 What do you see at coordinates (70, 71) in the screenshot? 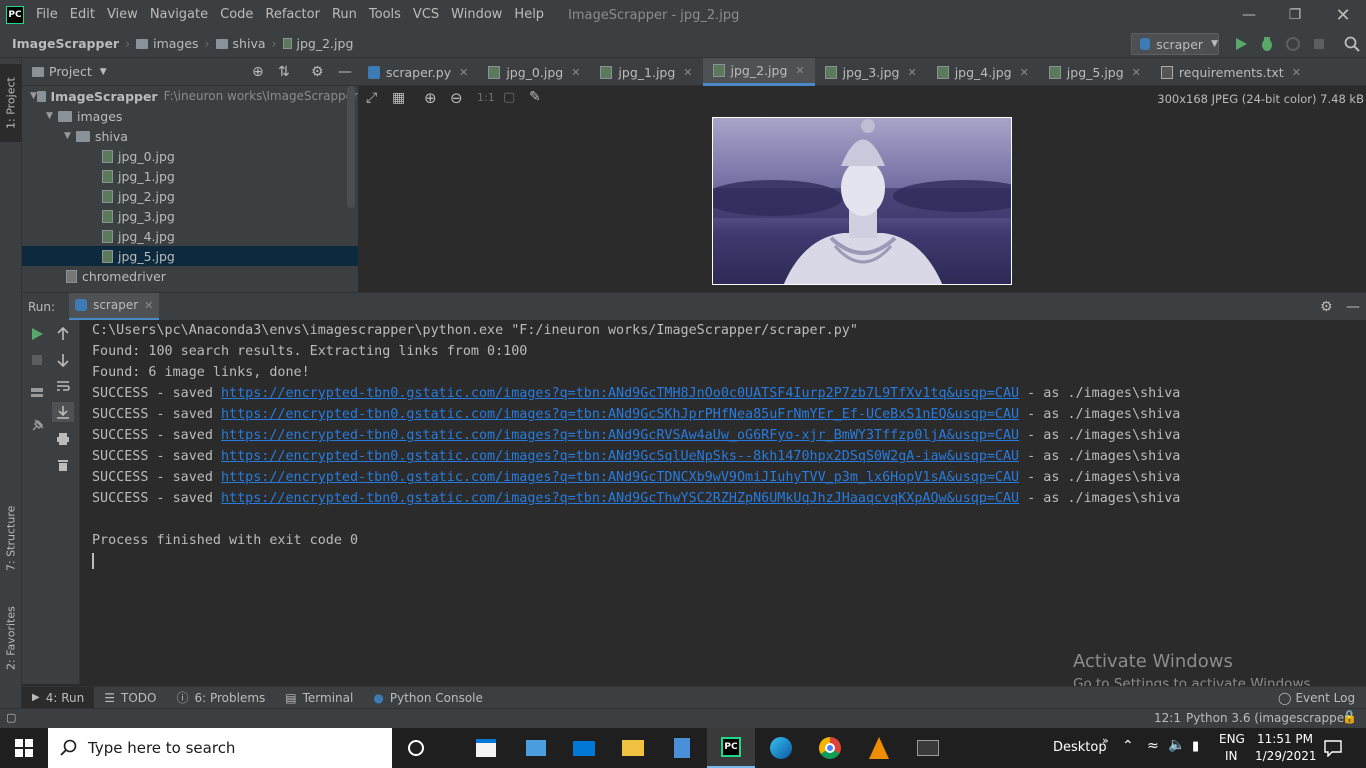
I see `project-panel-title: Project` at bounding box center [70, 71].